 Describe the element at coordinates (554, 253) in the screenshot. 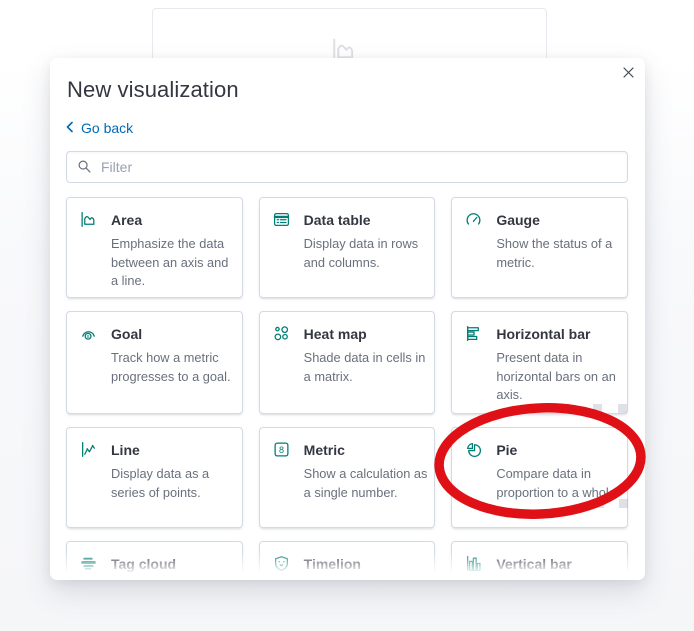

I see `card-description: Show the status of a metric.` at that location.